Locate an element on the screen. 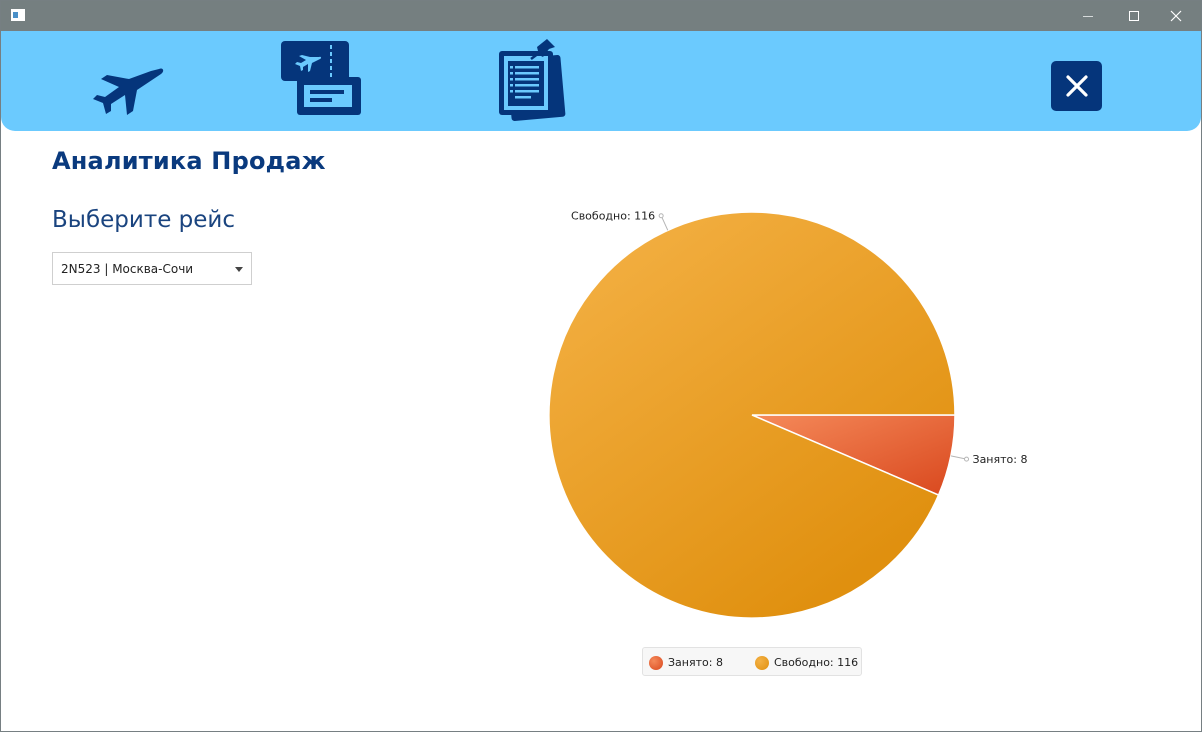 The image size is (1202, 732). ticket-icon is located at coordinates (322, 79).